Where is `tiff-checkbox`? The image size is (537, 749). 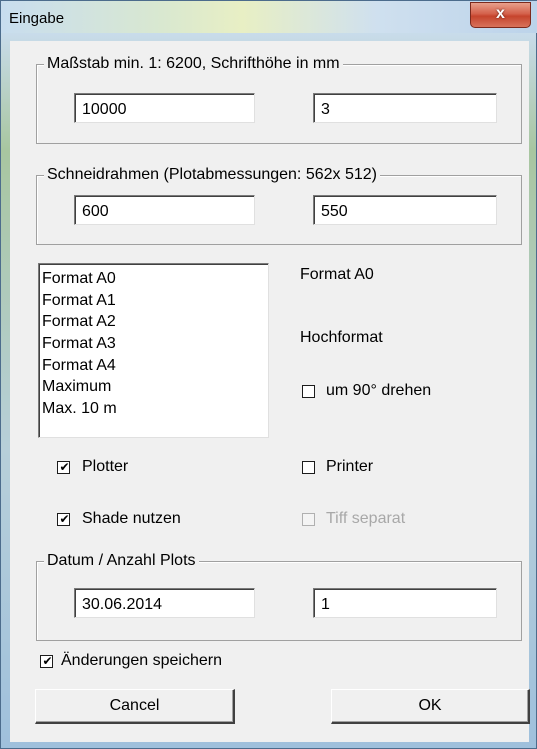
tiff-checkbox is located at coordinates (308, 519).